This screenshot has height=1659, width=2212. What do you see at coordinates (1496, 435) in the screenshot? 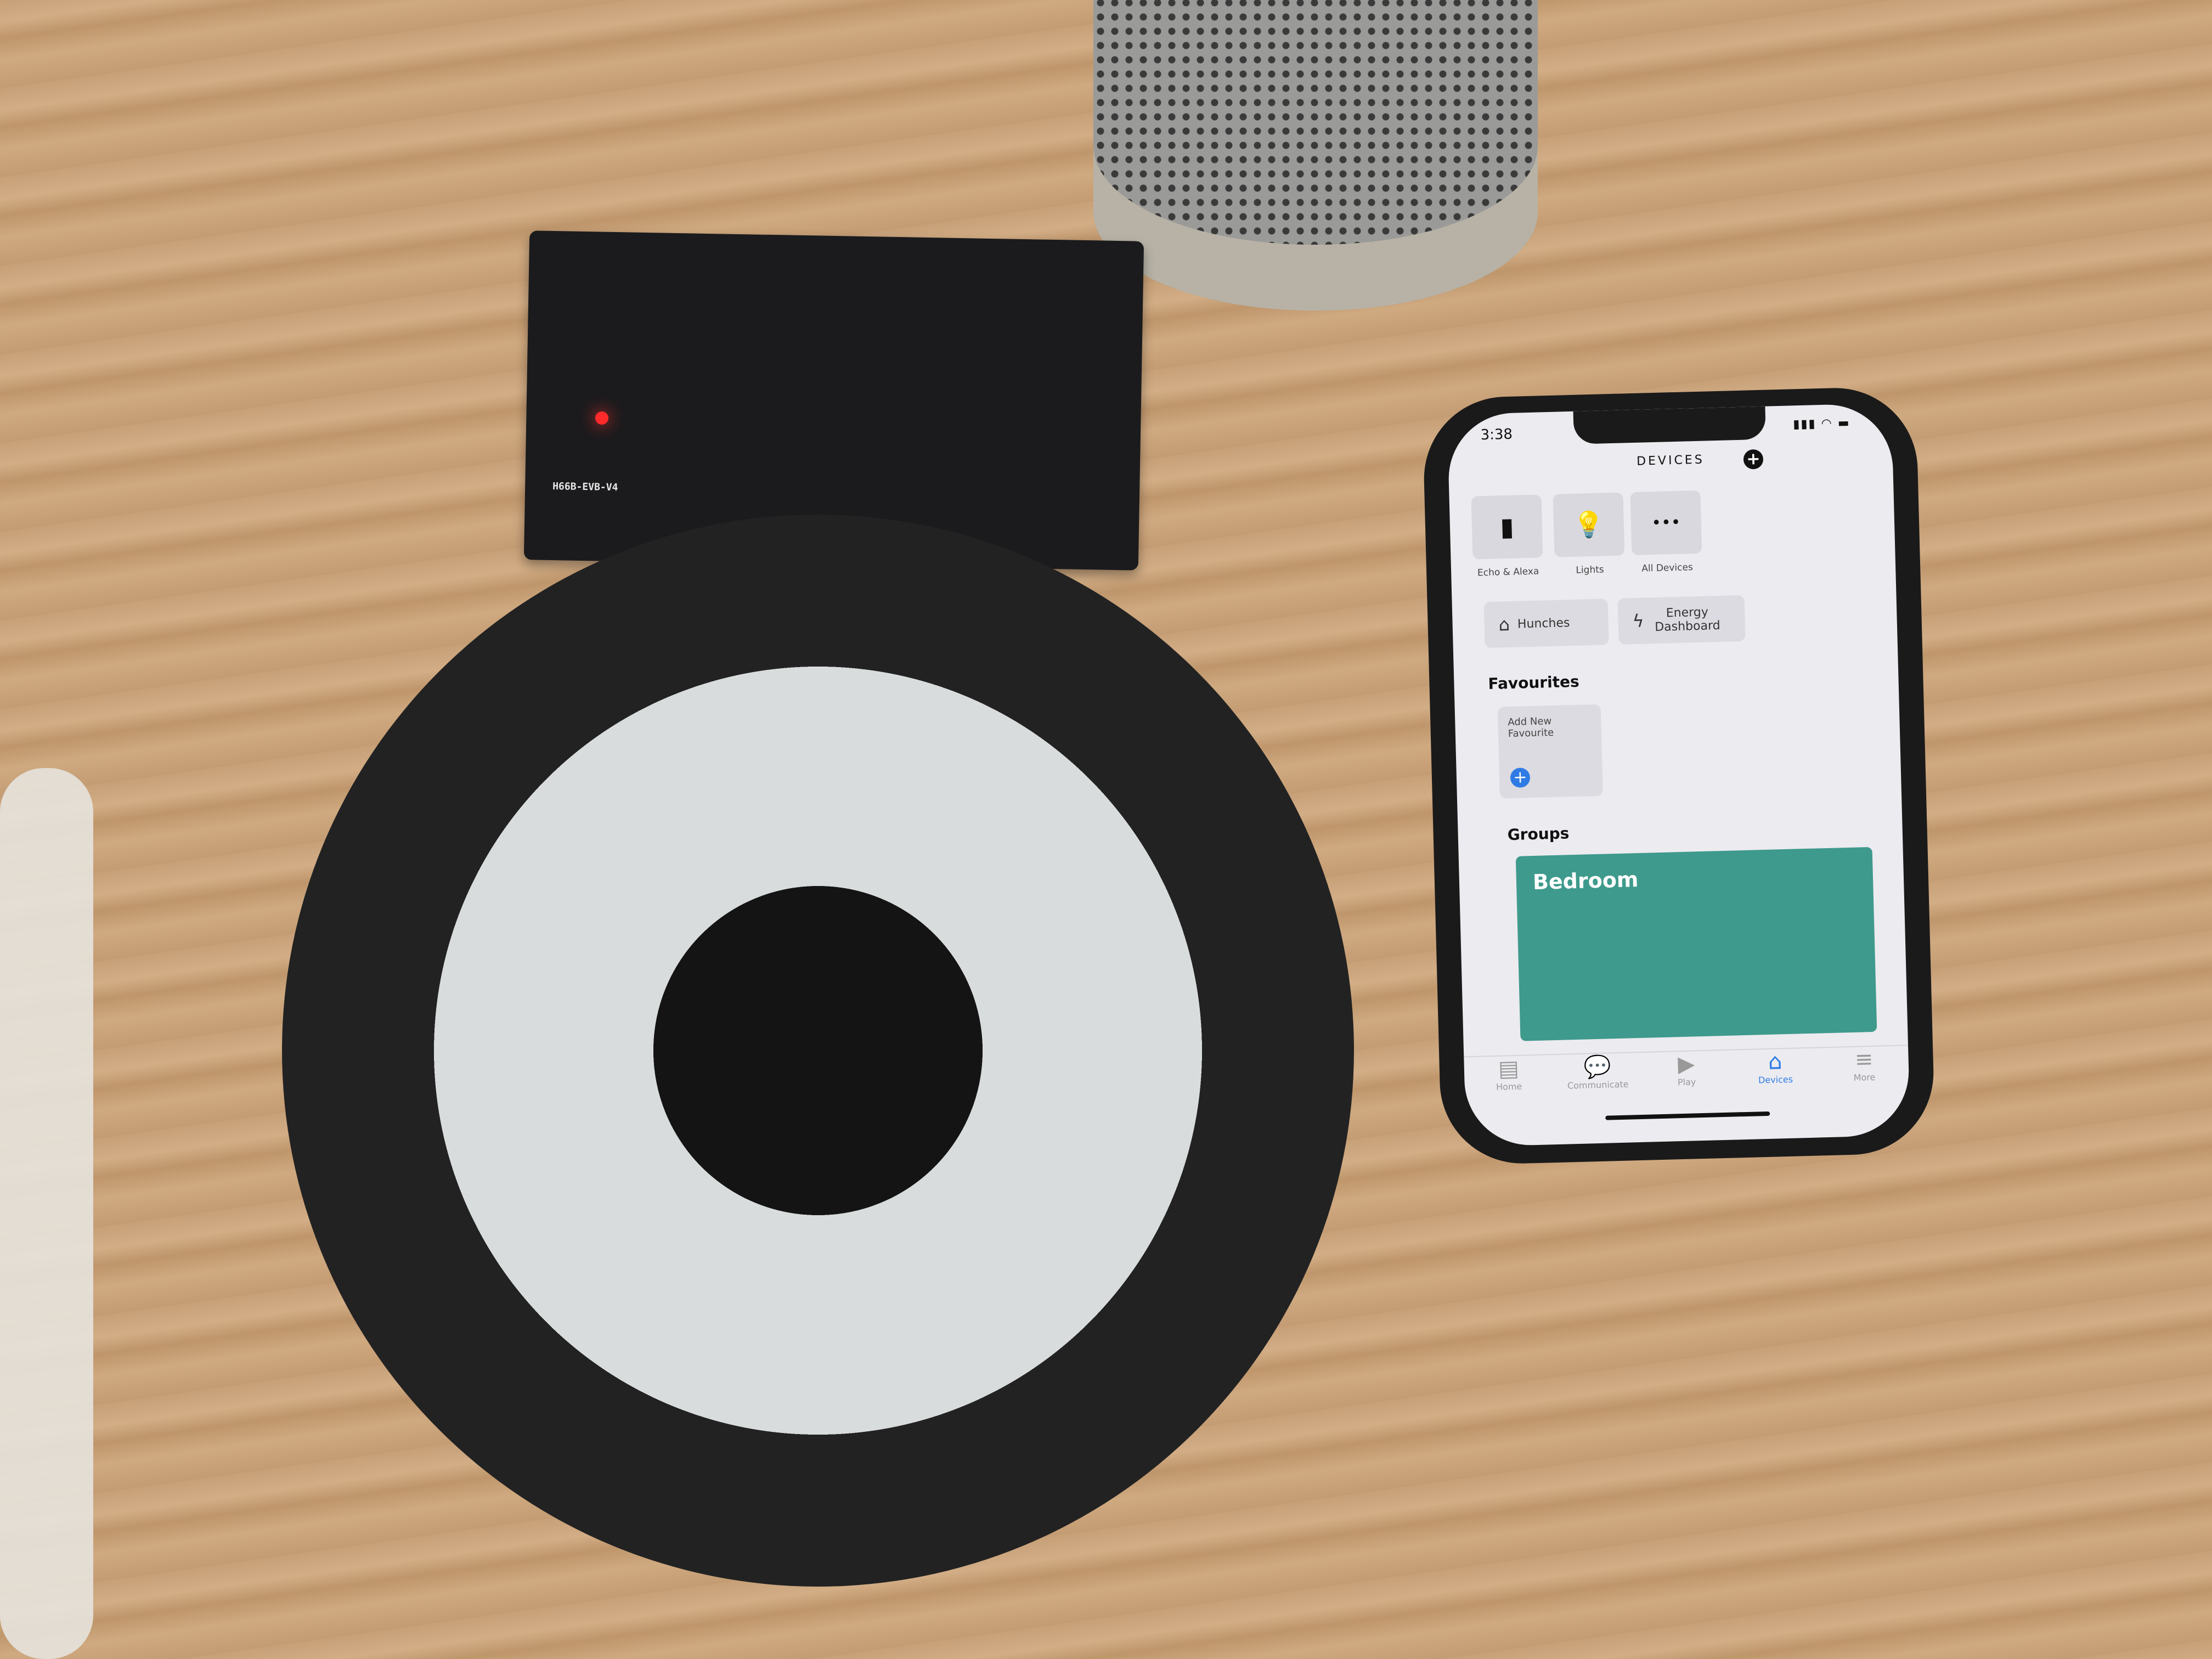
I see `status-time: 3:38` at bounding box center [1496, 435].